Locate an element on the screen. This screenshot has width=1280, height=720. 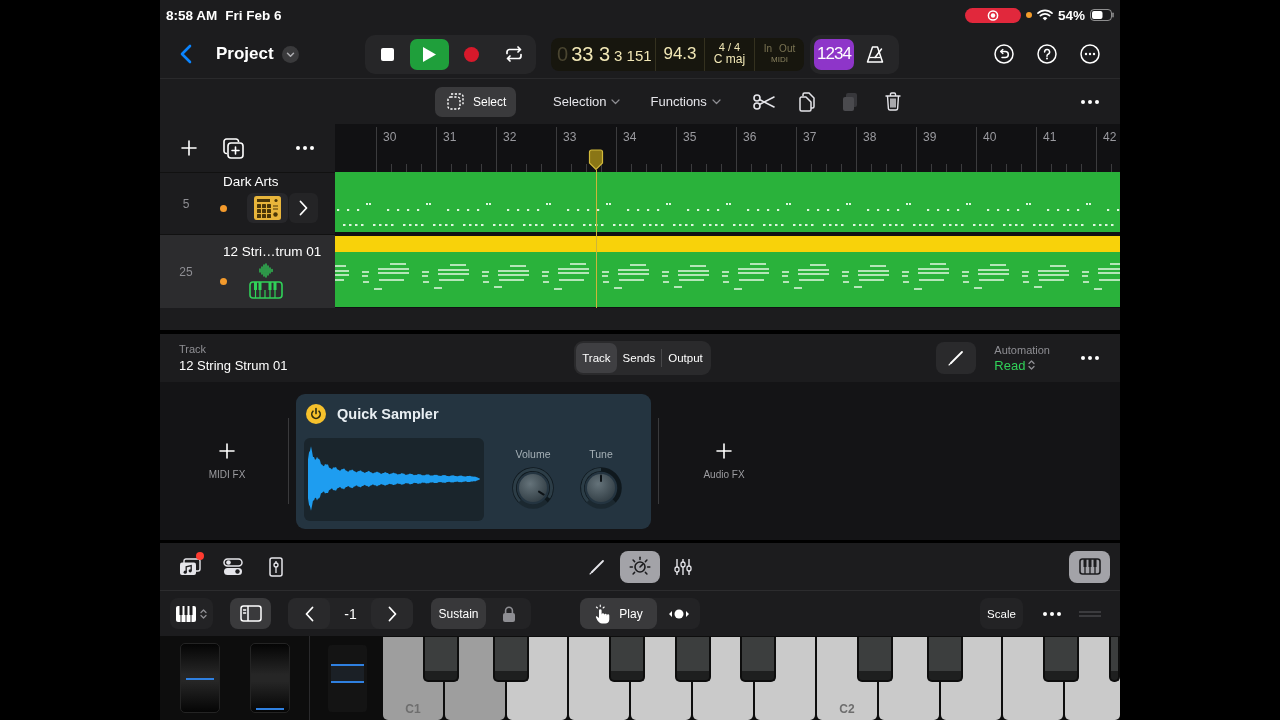
playhead-handle is located at coordinates (596, 160).